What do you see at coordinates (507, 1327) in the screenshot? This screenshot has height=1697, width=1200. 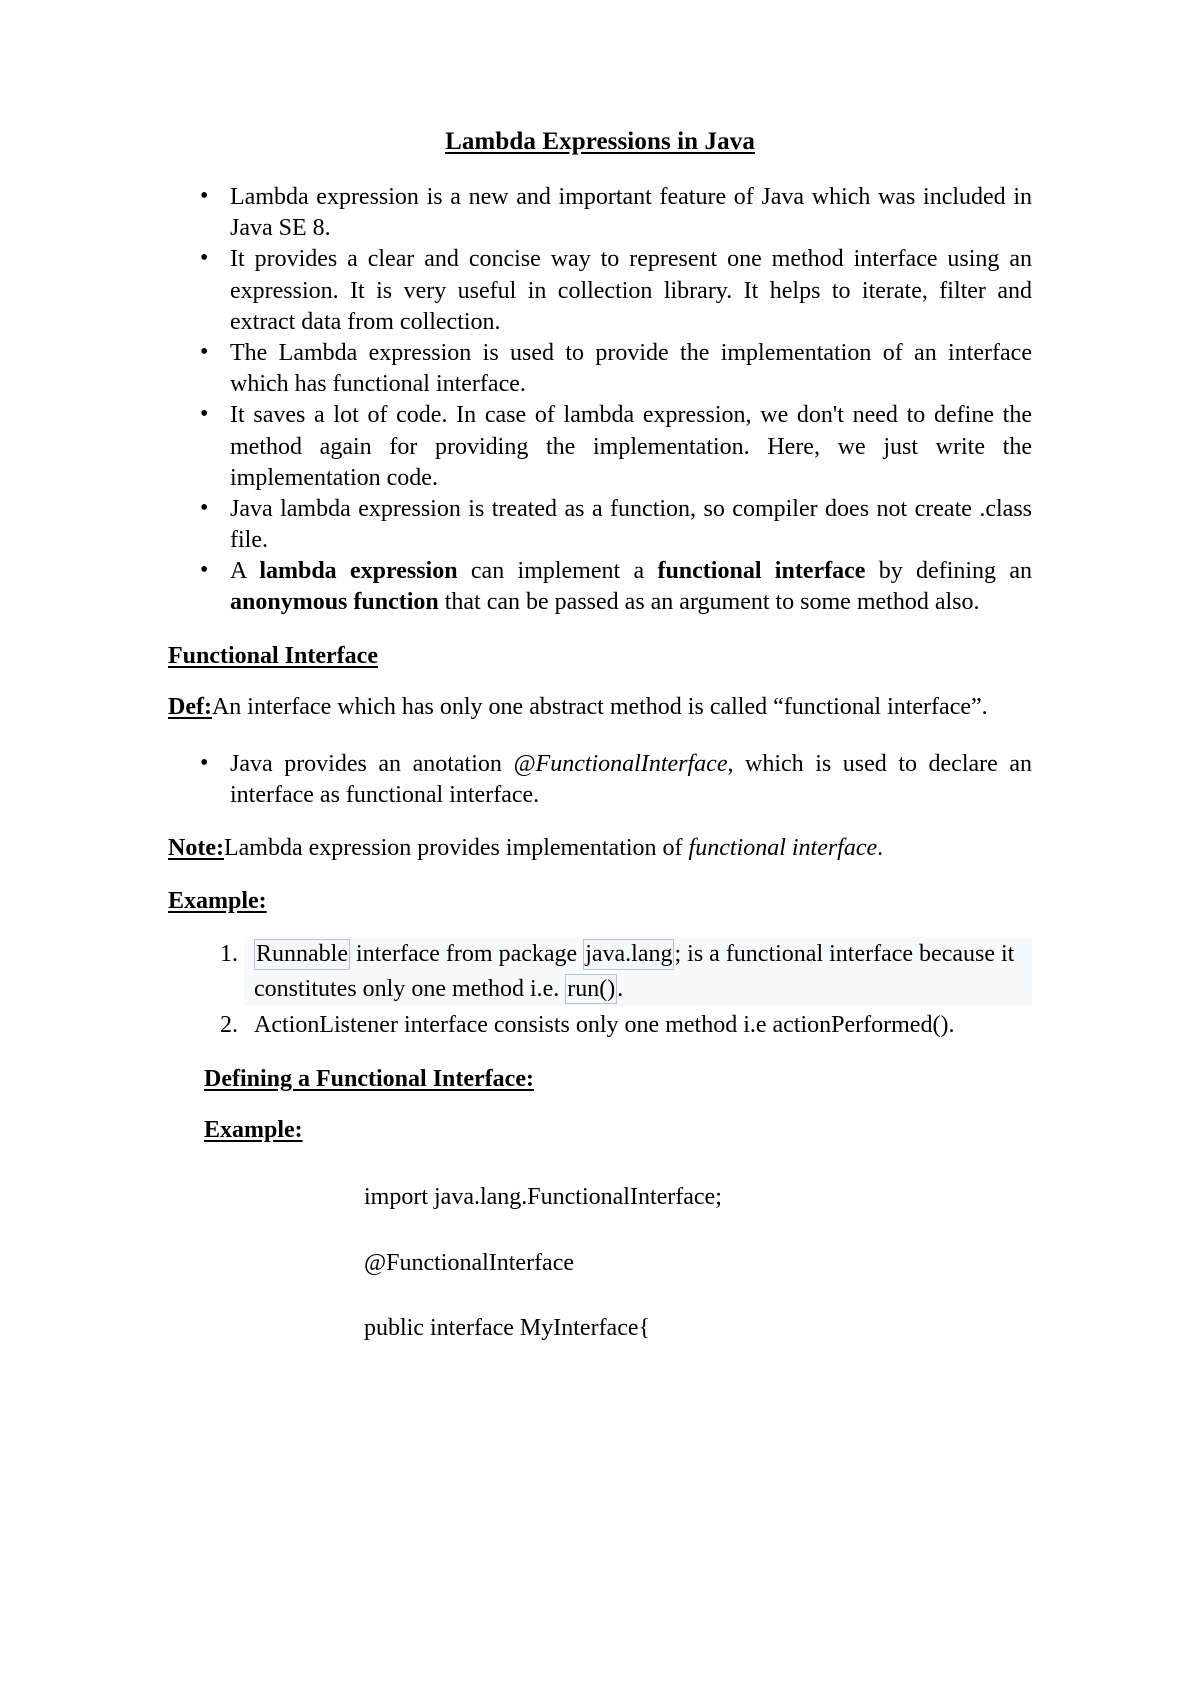 I see `code-line: public interface MyInterface{` at bounding box center [507, 1327].